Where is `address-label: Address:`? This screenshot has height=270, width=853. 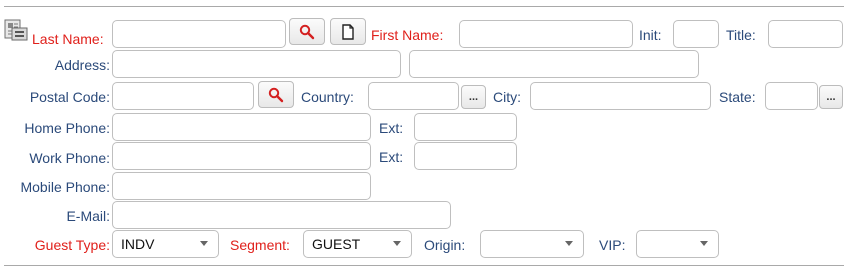
address-label: Address: is located at coordinates (82, 65).